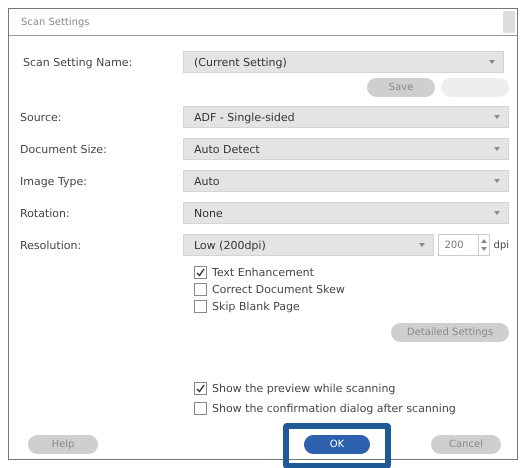  I want to click on dropdown: (Current Setting), so click(343, 62).